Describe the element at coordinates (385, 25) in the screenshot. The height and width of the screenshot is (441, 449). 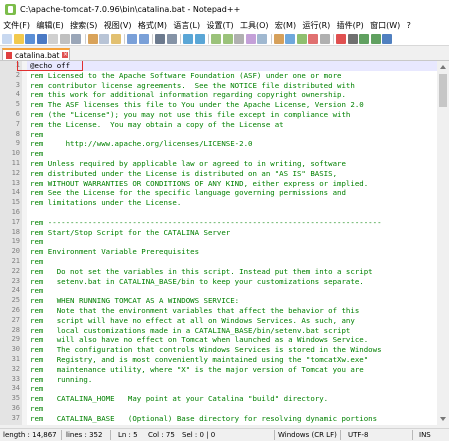
I see `menu-item: 窗口(W)` at that location.